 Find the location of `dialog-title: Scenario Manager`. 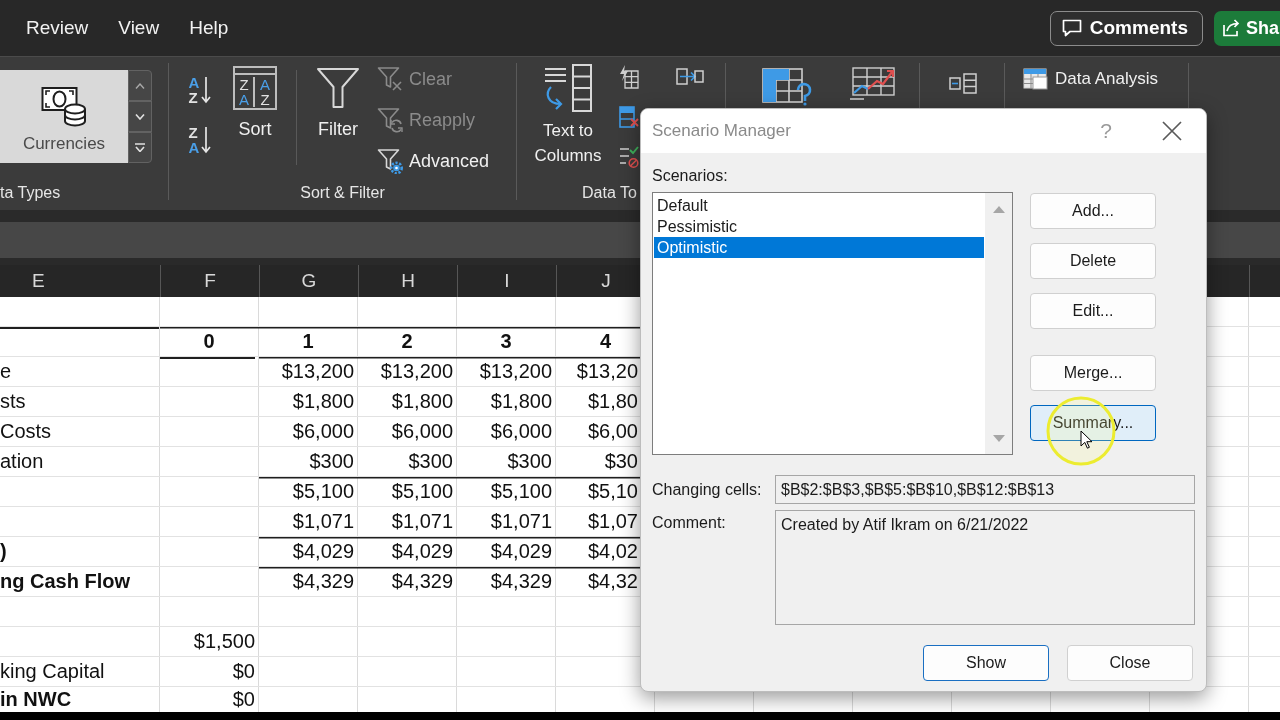

dialog-title: Scenario Manager is located at coordinates (722, 131).